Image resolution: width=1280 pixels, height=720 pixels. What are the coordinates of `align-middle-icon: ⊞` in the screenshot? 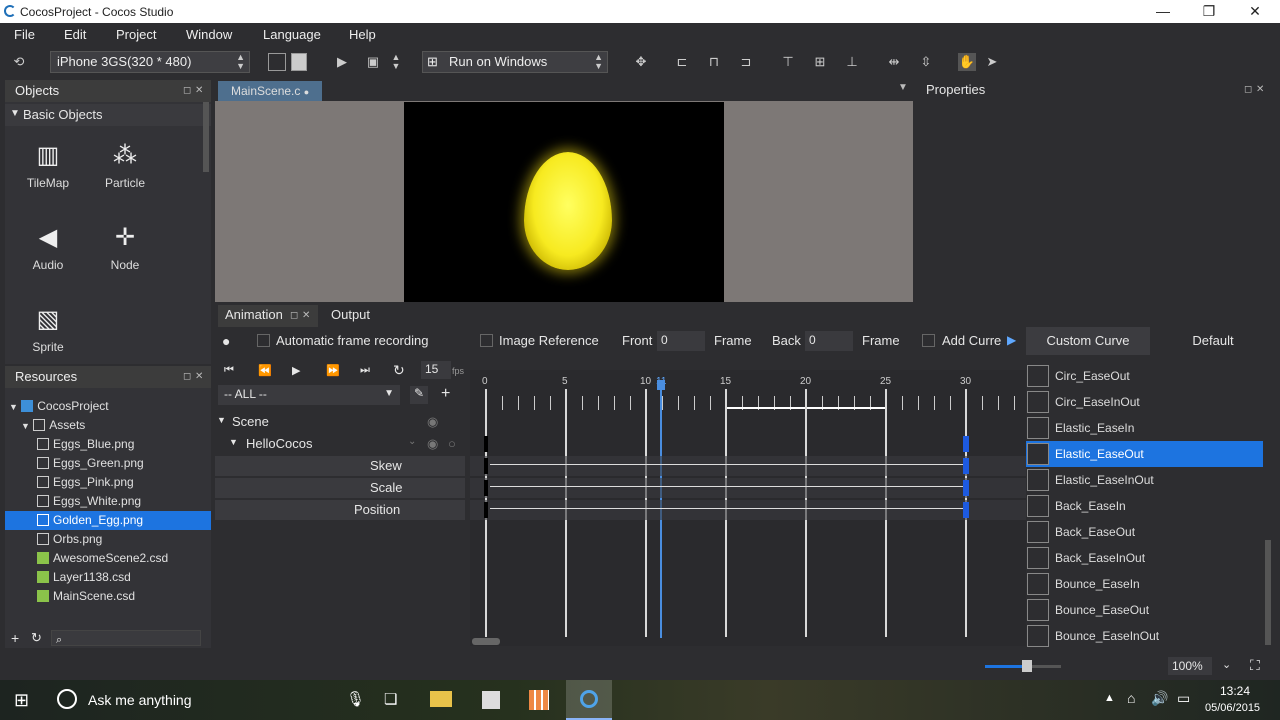 It's located at (820, 62).